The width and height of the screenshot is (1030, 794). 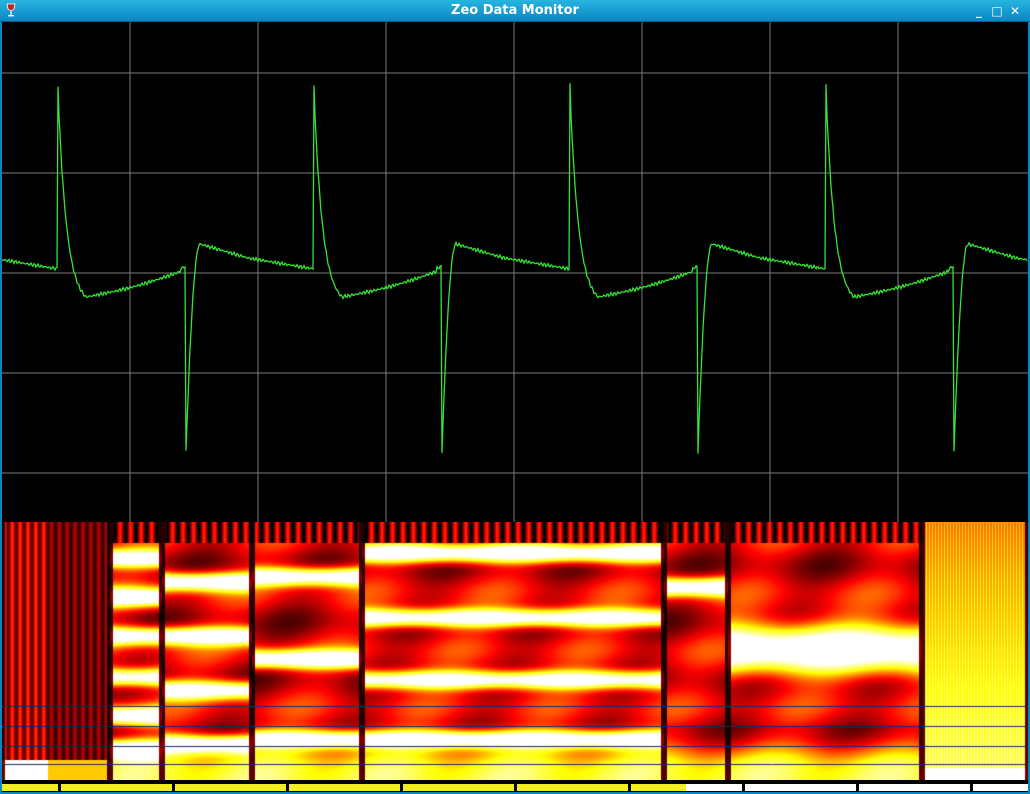 I want to click on title-bar: Zeo Data Monitor _ □ ✕, so click(x=515, y=11).